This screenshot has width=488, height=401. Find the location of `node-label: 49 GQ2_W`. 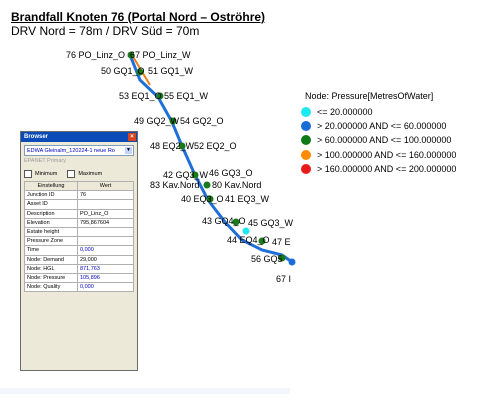

node-label: 49 GQ2_W is located at coordinates (157, 121).